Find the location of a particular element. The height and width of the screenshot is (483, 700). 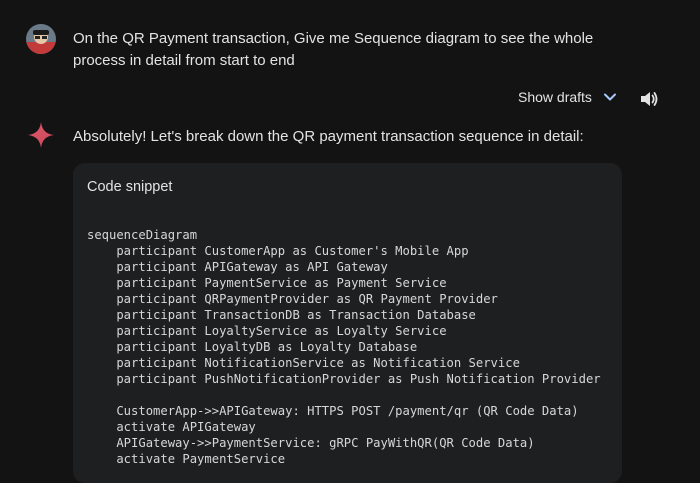

user-avatar-image is located at coordinates (41, 39).